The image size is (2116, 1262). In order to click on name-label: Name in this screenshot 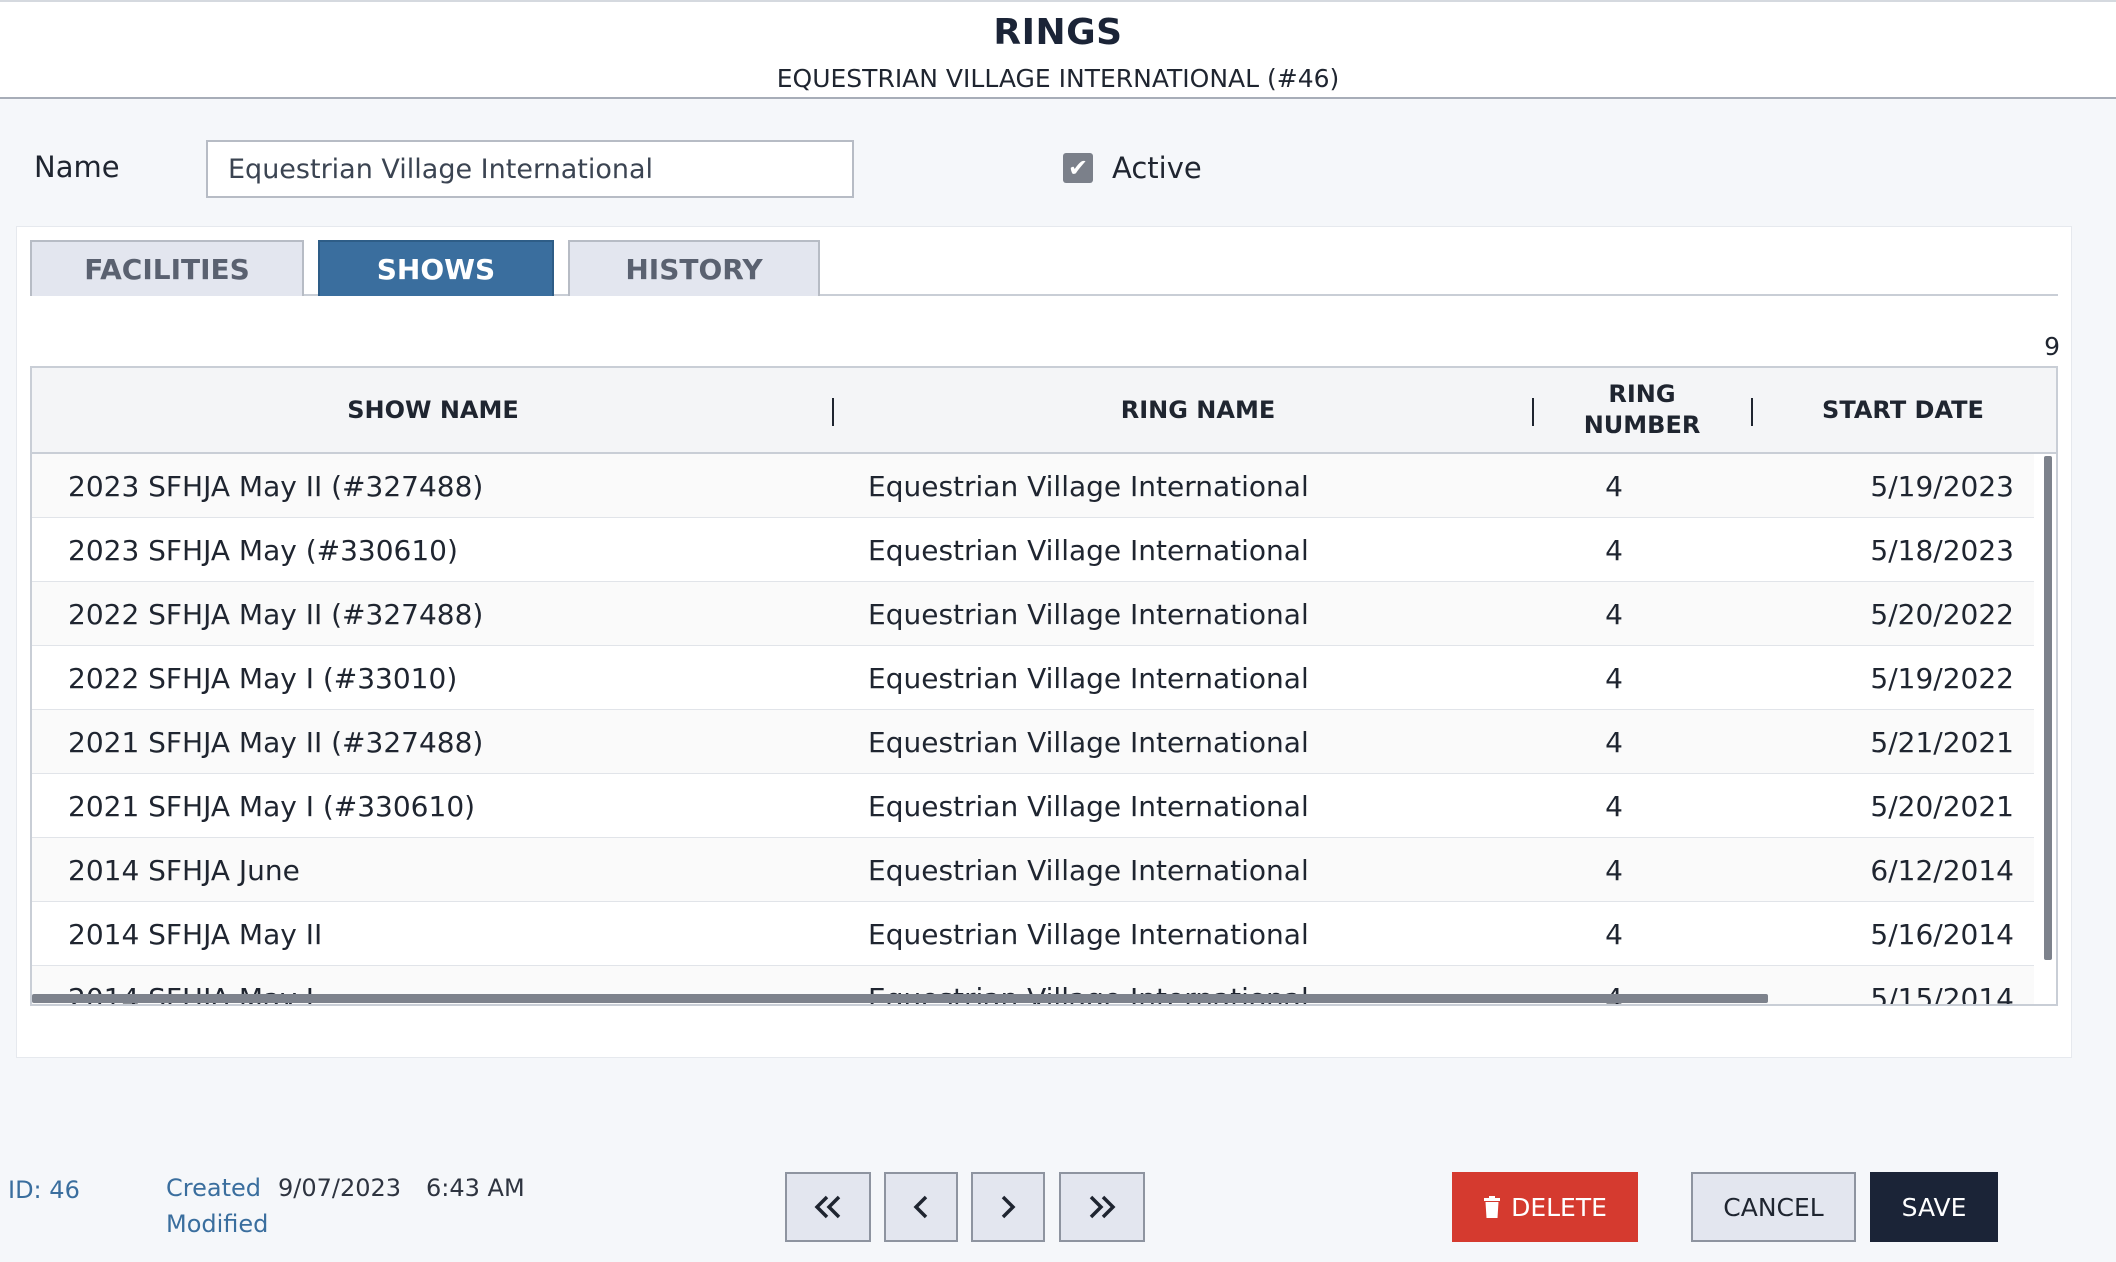, I will do `click(77, 167)`.